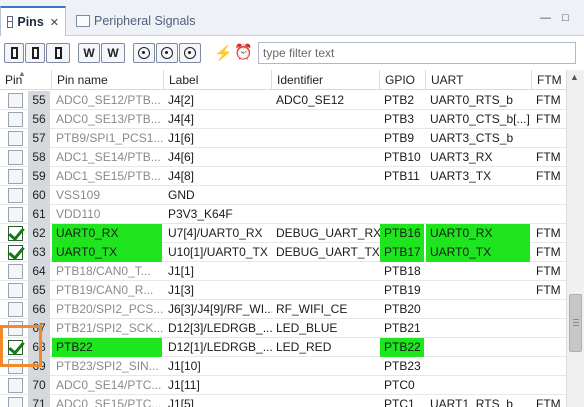  Describe the element at coordinates (108, 80) in the screenshot. I see `column-header-pin-name: Pin name` at that location.